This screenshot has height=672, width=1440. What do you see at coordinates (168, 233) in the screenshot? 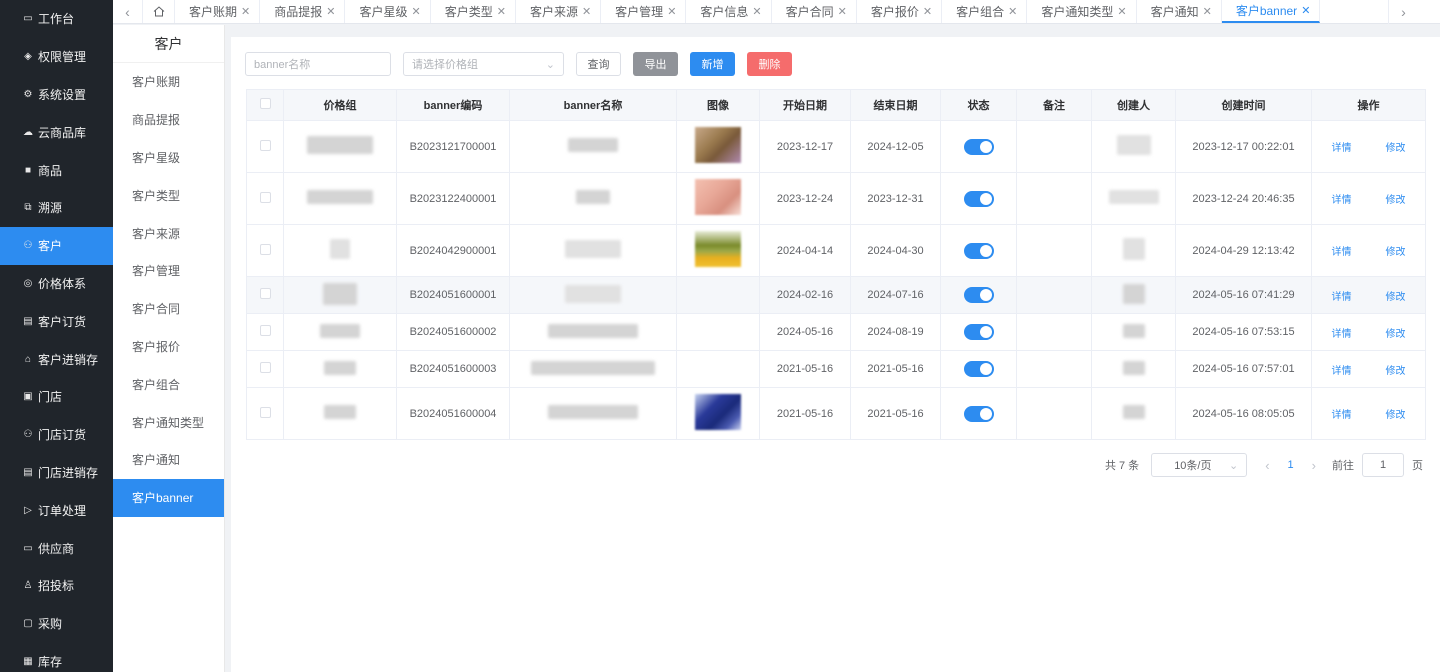
I see `submenu-item-customer-source: 客户来源` at bounding box center [168, 233].